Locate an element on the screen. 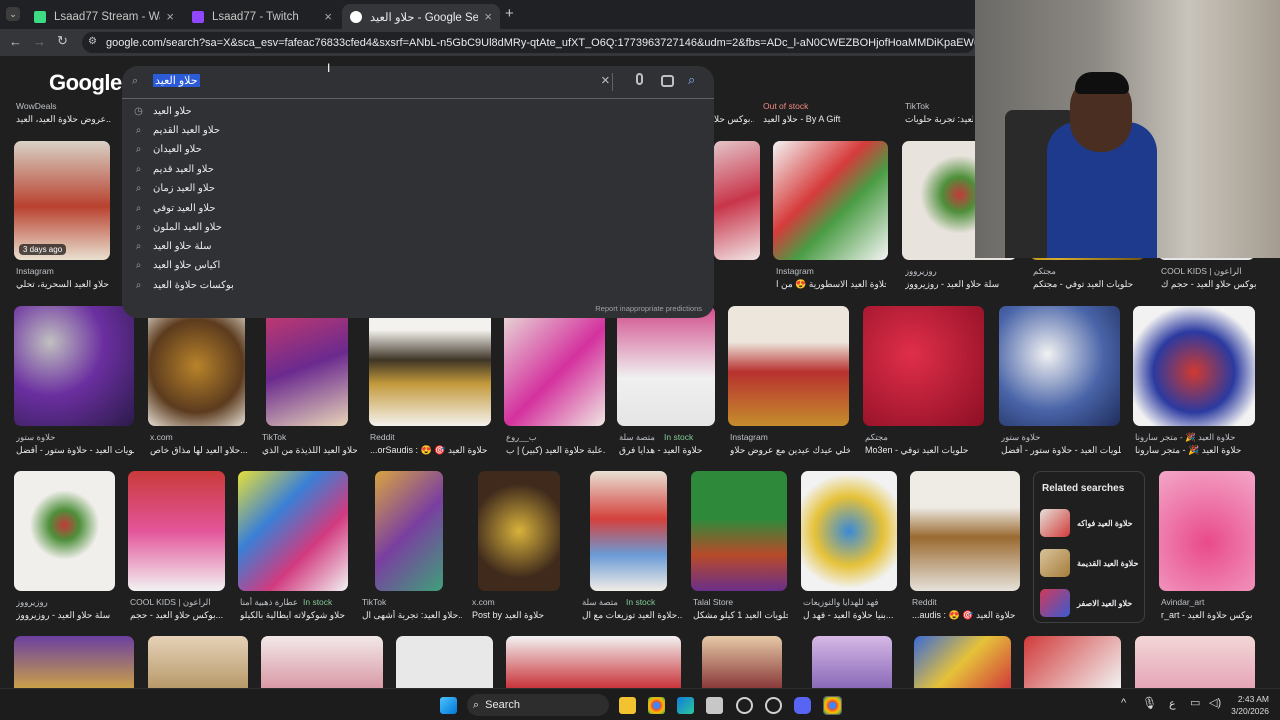 This screenshot has width=1280, height=720. edge-icon is located at coordinates (685, 705).